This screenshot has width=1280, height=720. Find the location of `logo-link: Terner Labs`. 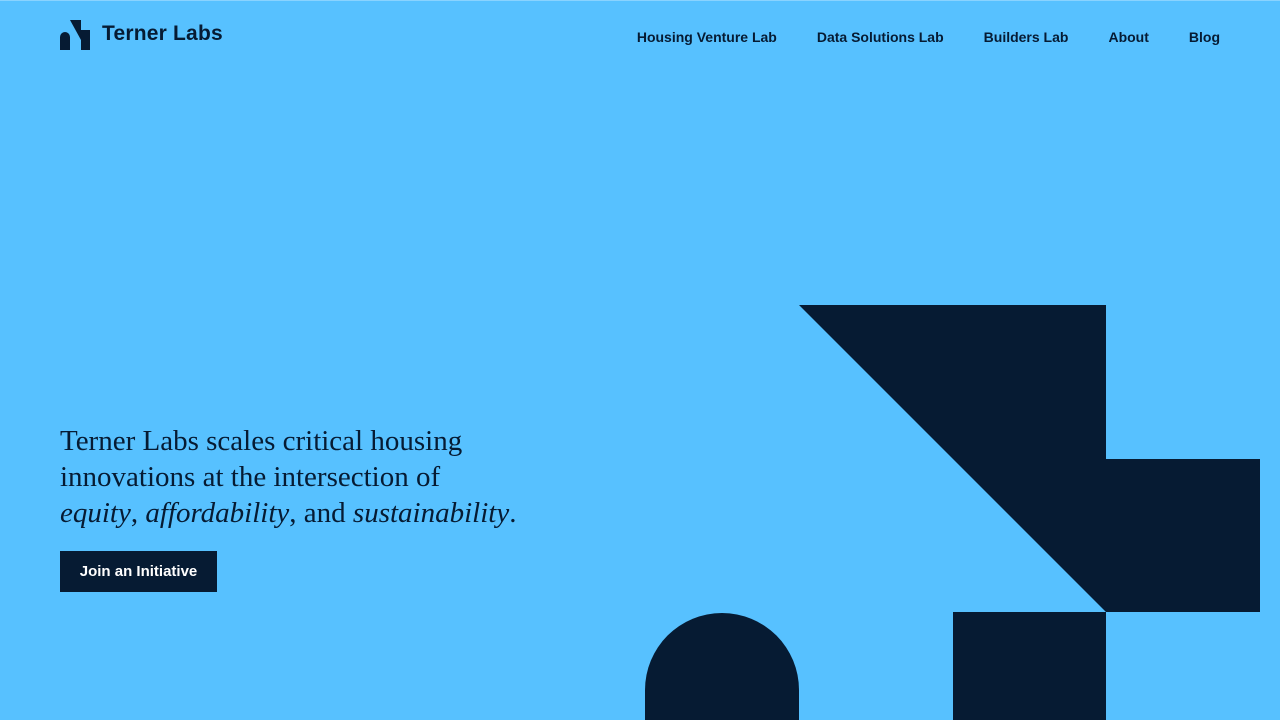

logo-link: Terner Labs is located at coordinates (141, 35).